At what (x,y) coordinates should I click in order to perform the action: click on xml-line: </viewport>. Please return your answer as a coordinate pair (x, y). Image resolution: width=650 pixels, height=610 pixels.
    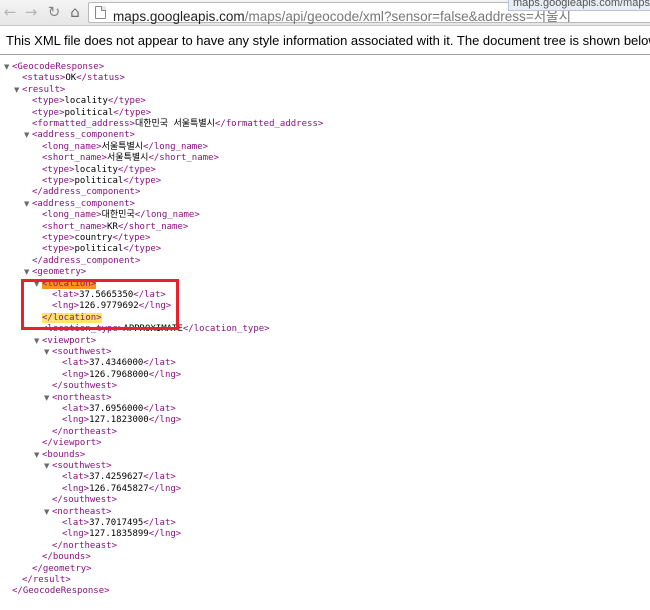
    Looking at the image, I should click on (72, 443).